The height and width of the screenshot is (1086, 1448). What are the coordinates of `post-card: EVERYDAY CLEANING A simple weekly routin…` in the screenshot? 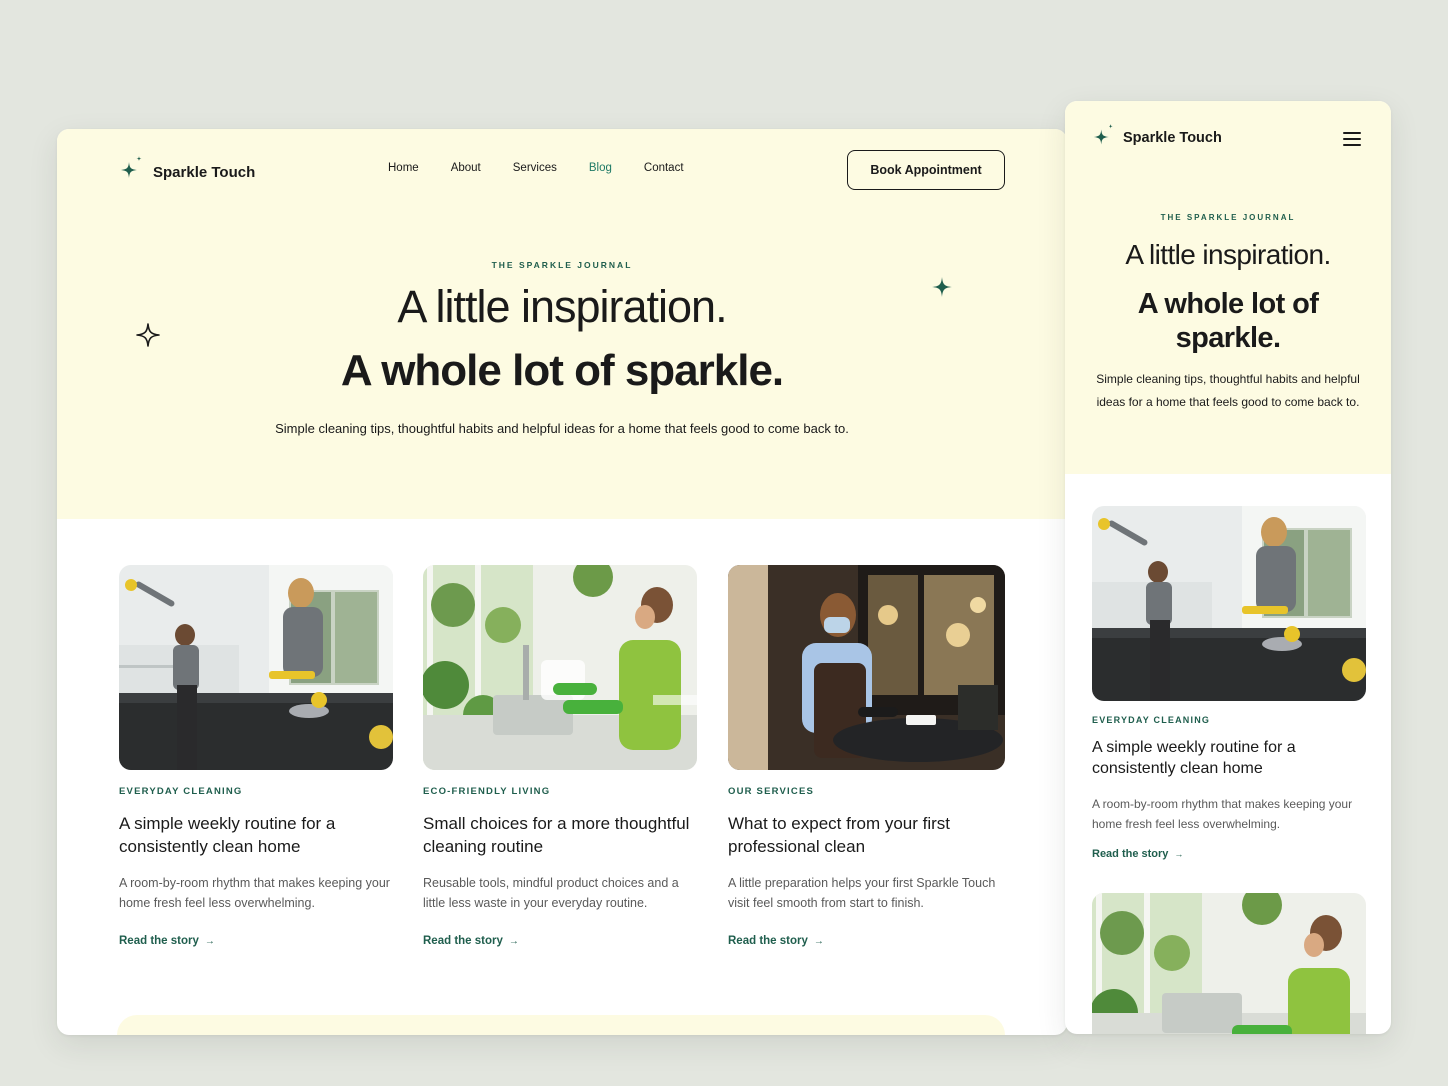 It's located at (256, 757).